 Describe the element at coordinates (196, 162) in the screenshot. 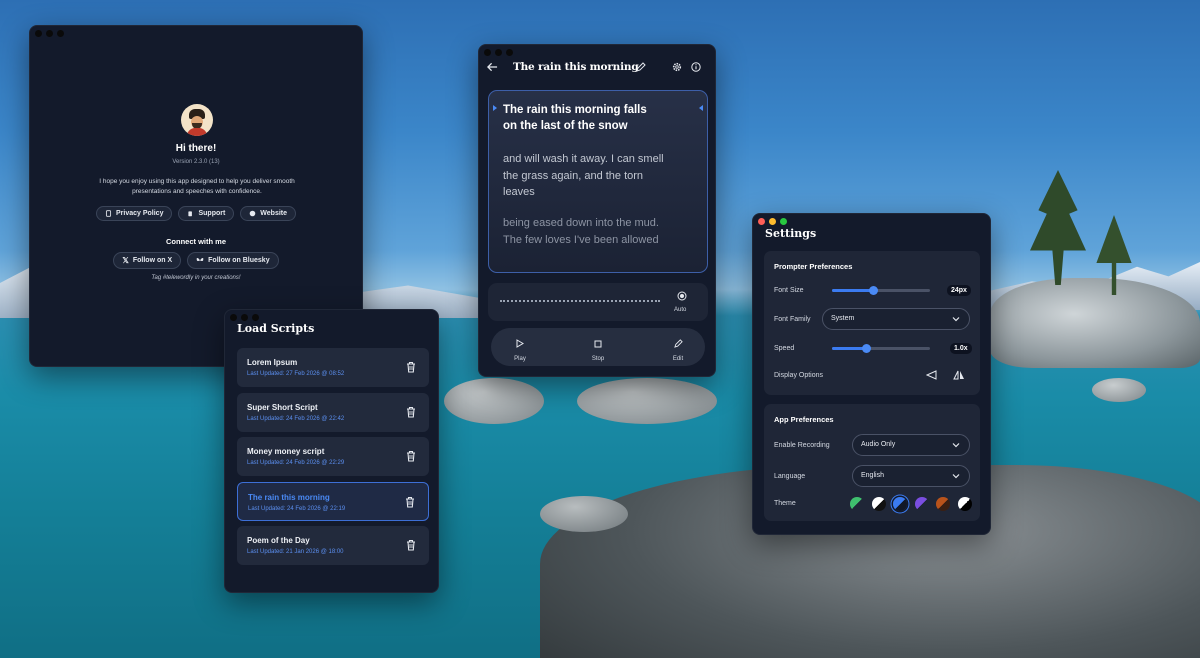

I see `version-label: Version 2.3.0 (13)` at that location.